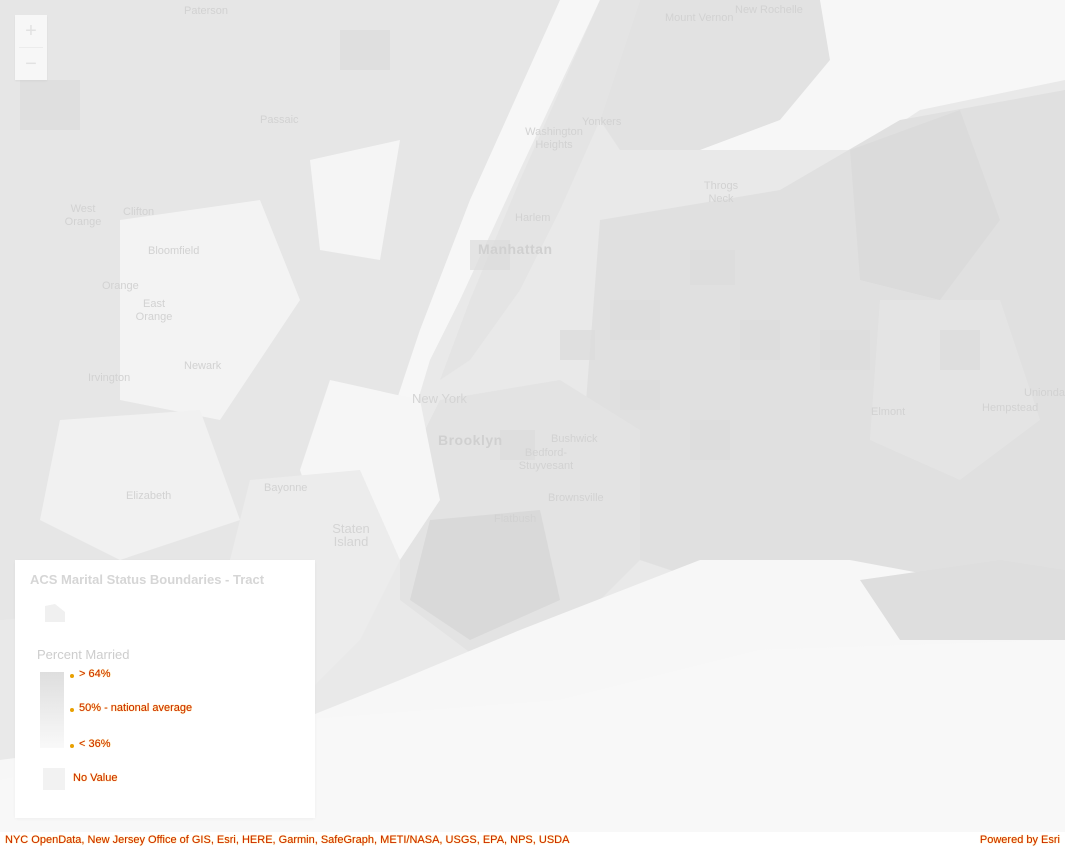 Image resolution: width=1065 pixels, height=849 pixels. What do you see at coordinates (52, 710) in the screenshot?
I see `legend-color-ramp` at bounding box center [52, 710].